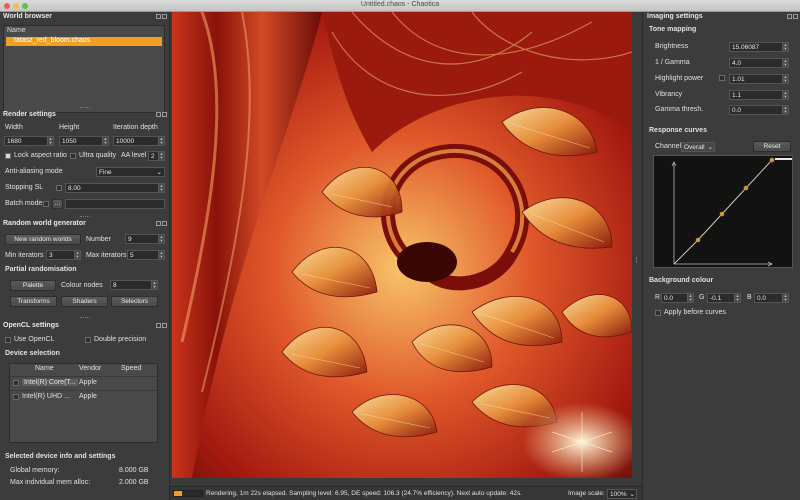  Describe the element at coordinates (159, 172) in the screenshot. I see `chevron-down-icon: ⌄` at that location.